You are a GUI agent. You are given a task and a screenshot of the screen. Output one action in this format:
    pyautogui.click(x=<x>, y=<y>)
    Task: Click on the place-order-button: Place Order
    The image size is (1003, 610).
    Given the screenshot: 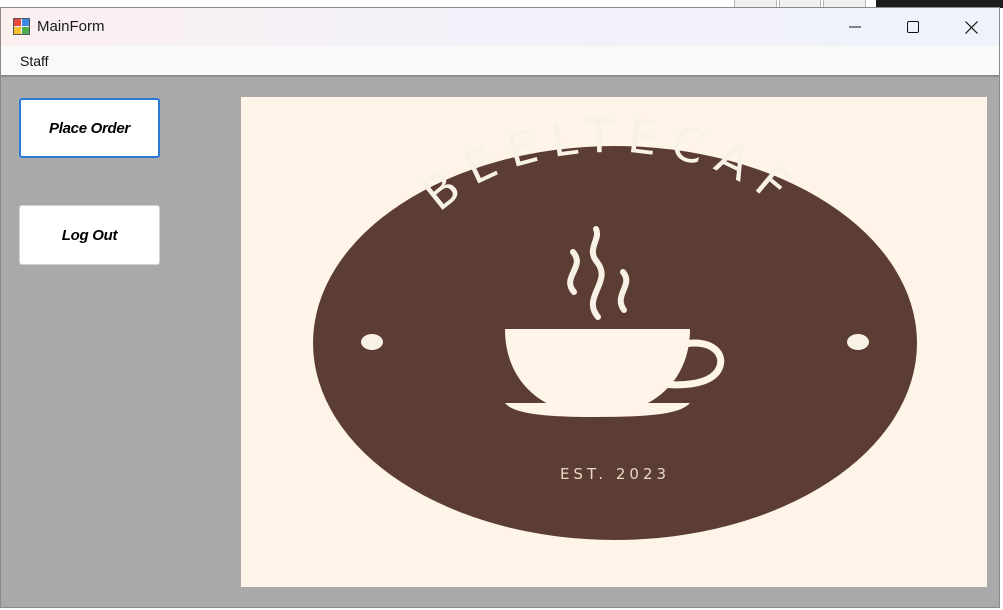 What is the action you would take?
    pyautogui.click(x=89, y=128)
    